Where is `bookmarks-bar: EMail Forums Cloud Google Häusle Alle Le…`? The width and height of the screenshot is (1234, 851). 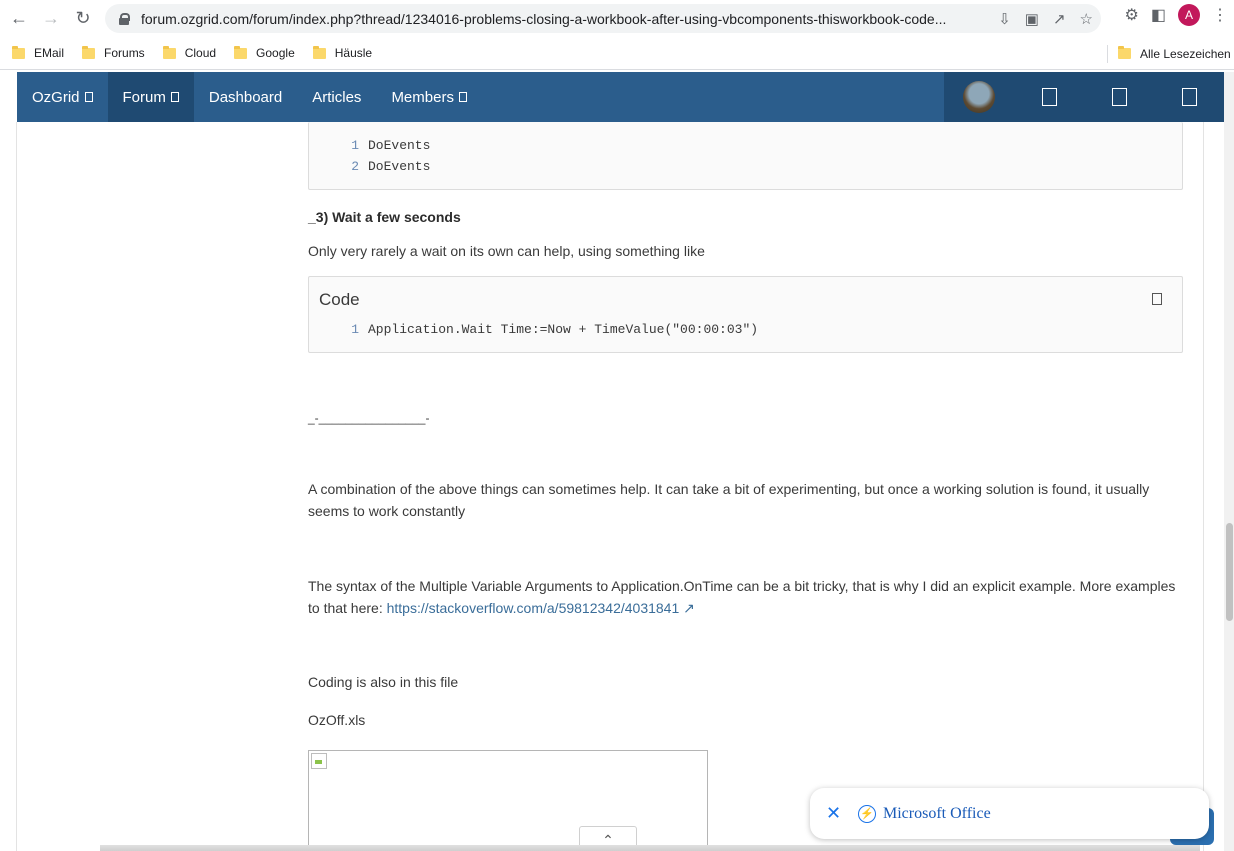
bookmarks-bar: EMail Forums Cloud Google Häusle Alle Le… is located at coordinates (617, 53).